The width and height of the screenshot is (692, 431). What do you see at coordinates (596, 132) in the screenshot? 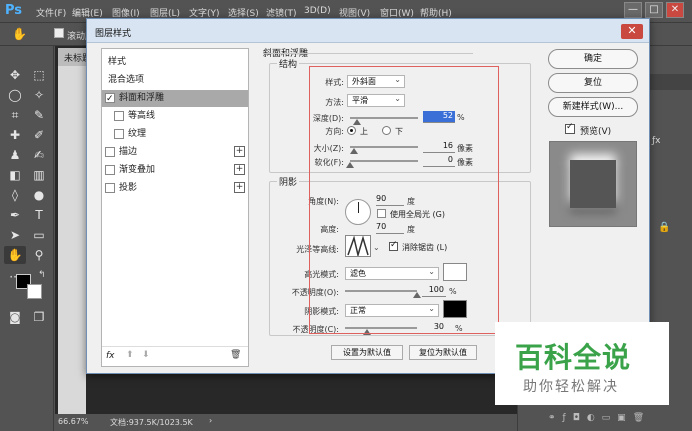
I see `preview-label: 预览(V)` at bounding box center [596, 132].